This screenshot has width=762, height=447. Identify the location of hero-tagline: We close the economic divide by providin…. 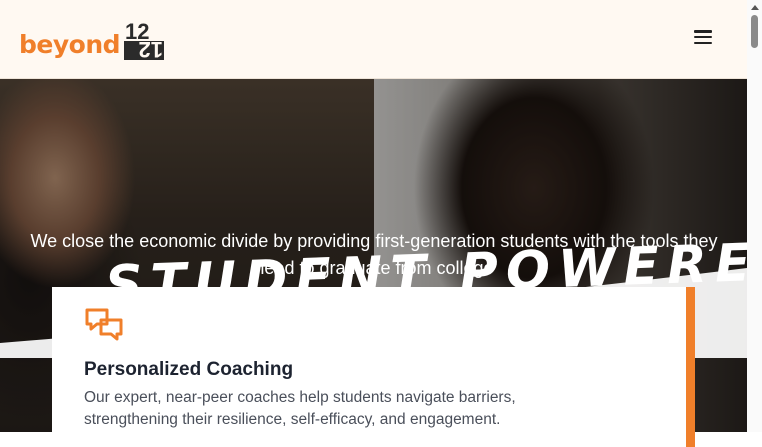
(374, 254).